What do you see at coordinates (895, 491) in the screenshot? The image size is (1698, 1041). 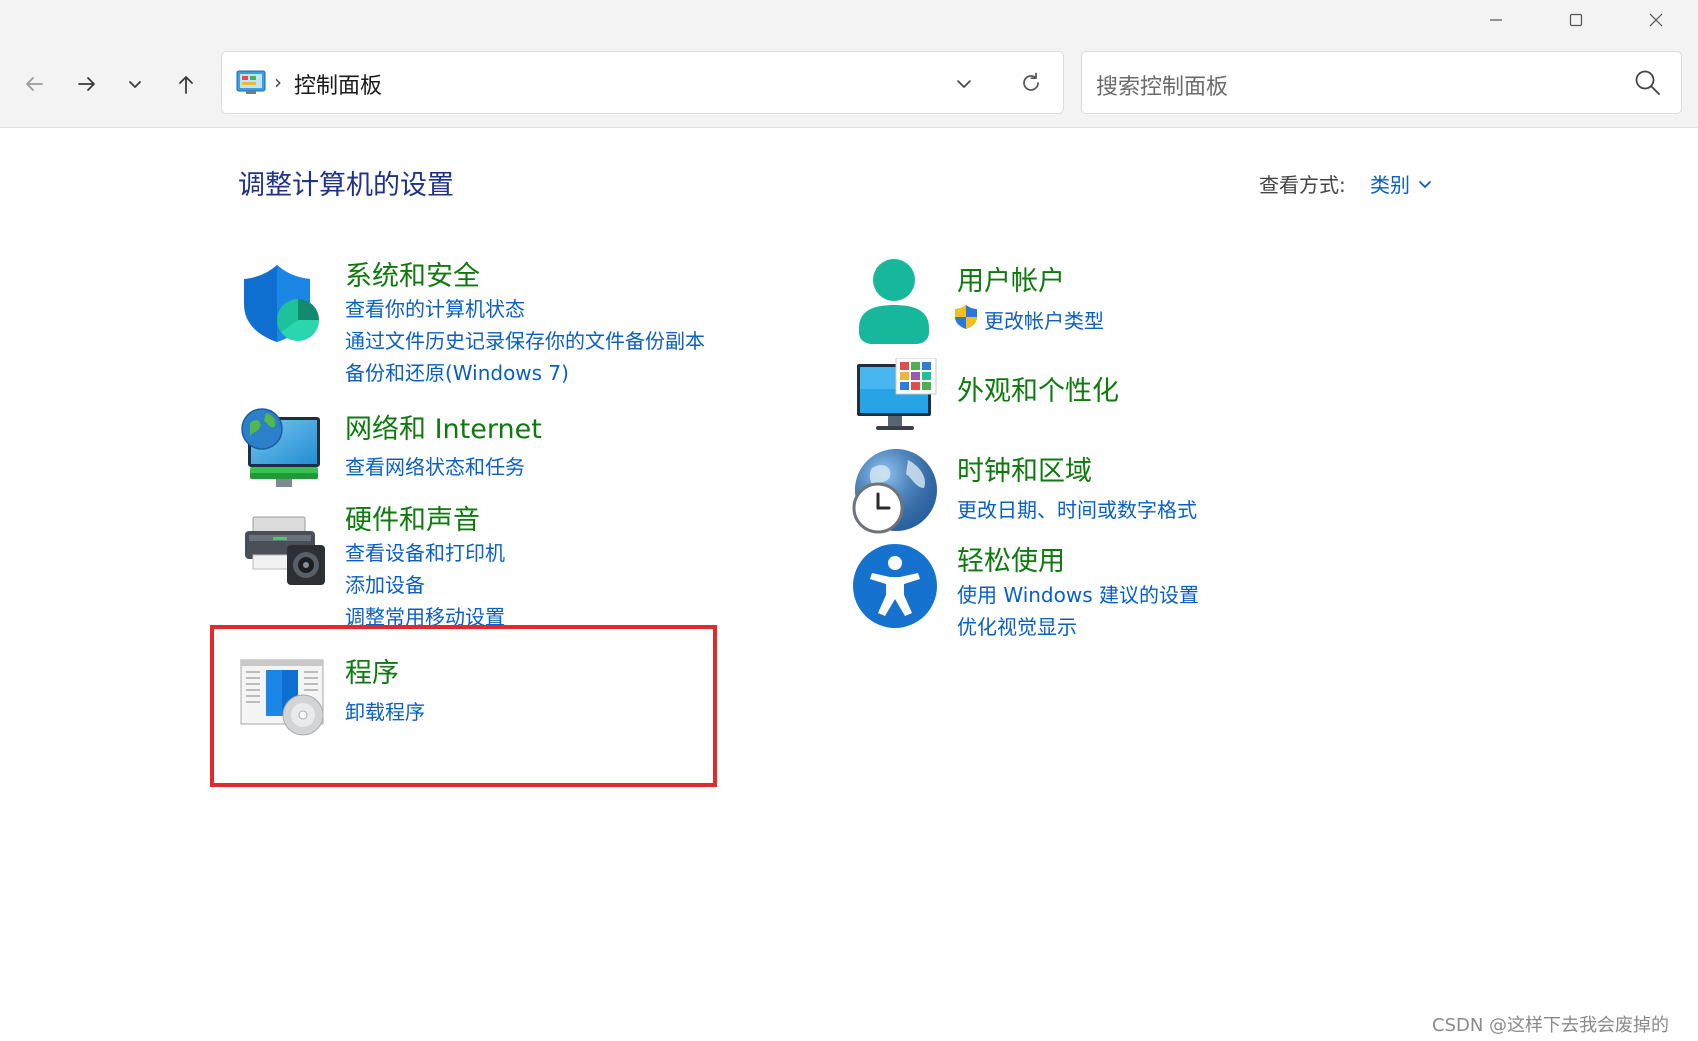 I see `clock-globe-icon` at bounding box center [895, 491].